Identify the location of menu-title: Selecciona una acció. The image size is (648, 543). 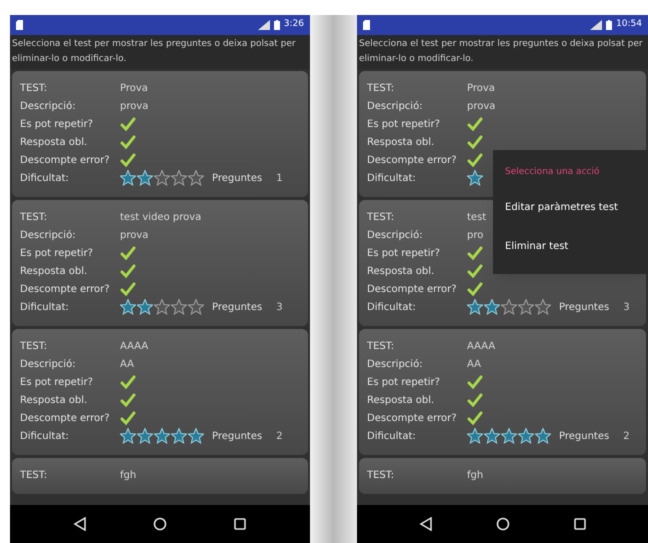
(552, 172).